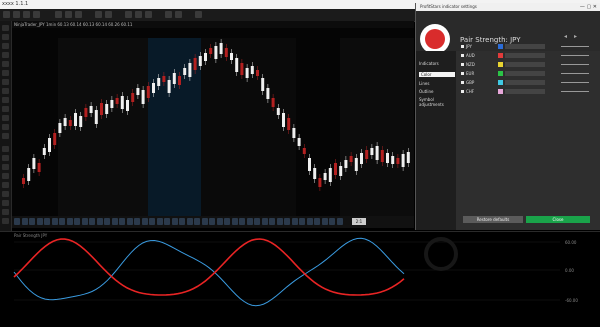  What do you see at coordinates (68, 14) in the screenshot?
I see `indicators-icon` at bounding box center [68, 14].